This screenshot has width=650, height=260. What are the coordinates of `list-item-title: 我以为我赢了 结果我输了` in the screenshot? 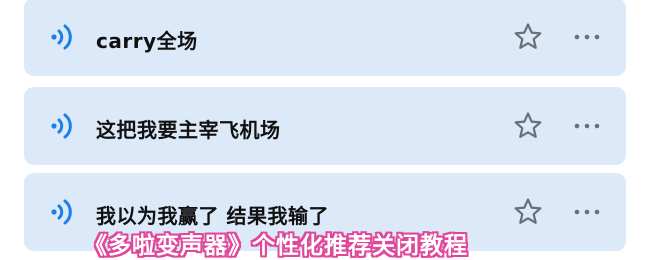 It's located at (212, 216).